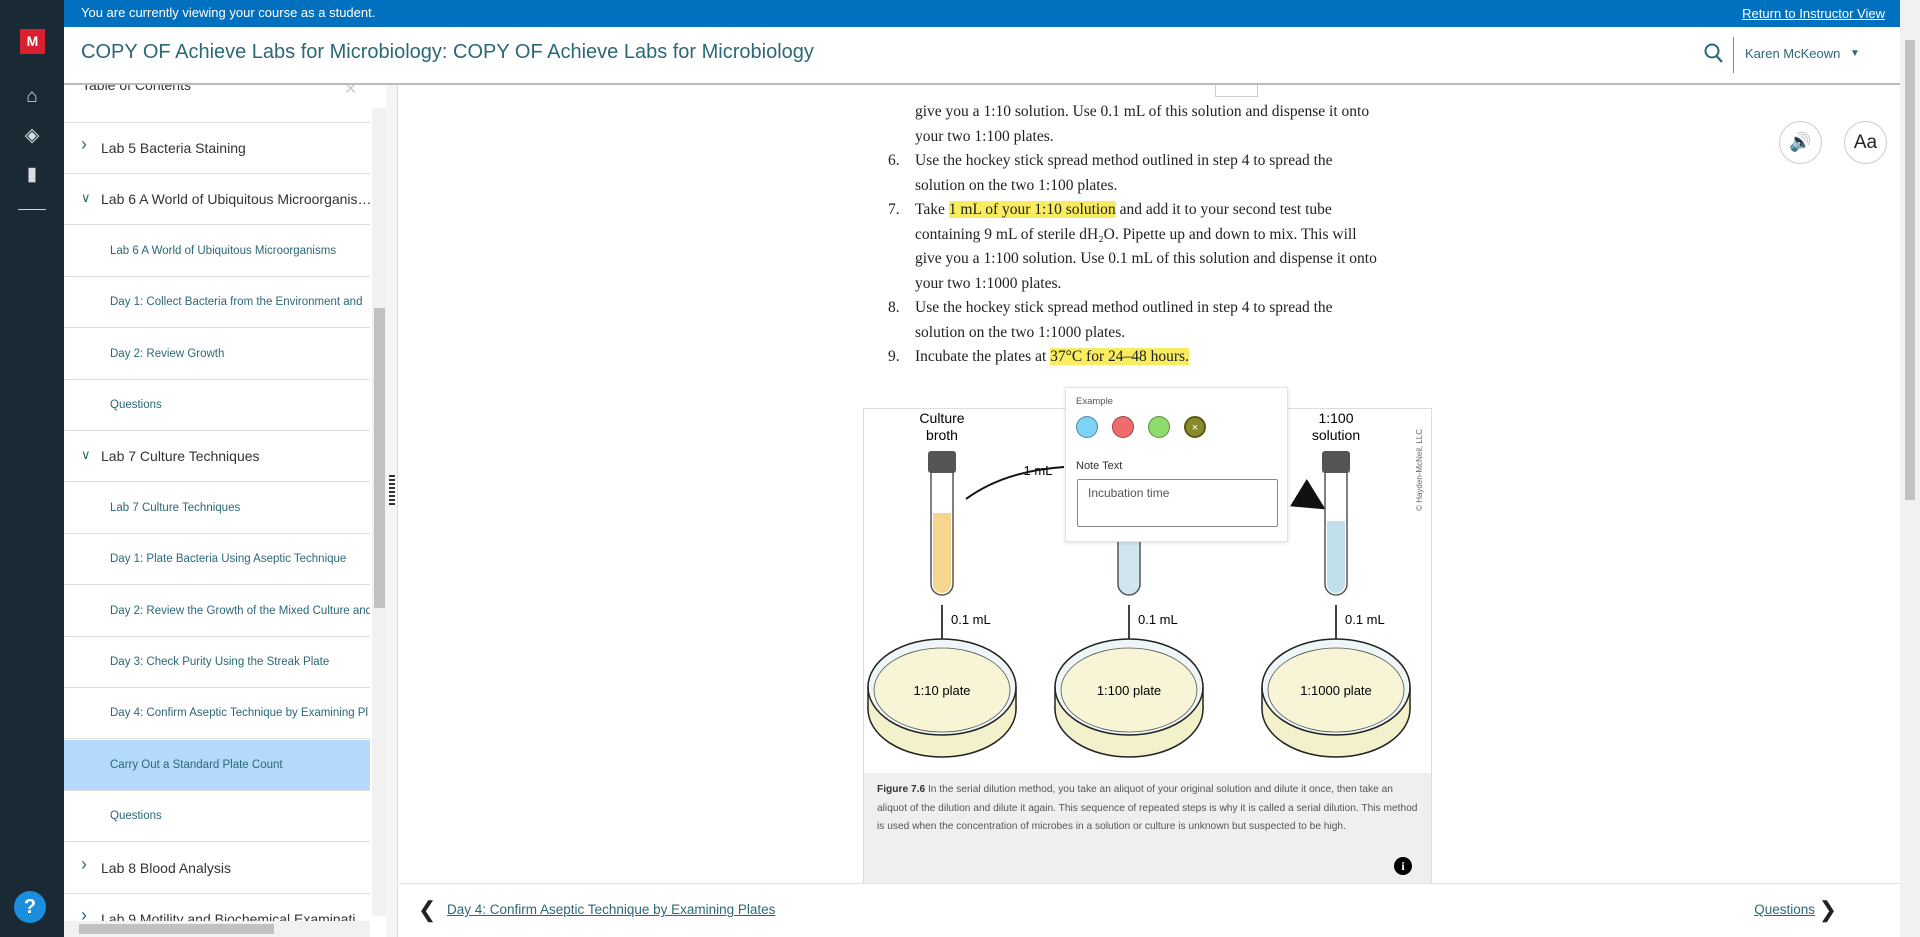  Describe the element at coordinates (942, 435) in the screenshot. I see `label-broth: broth` at that location.